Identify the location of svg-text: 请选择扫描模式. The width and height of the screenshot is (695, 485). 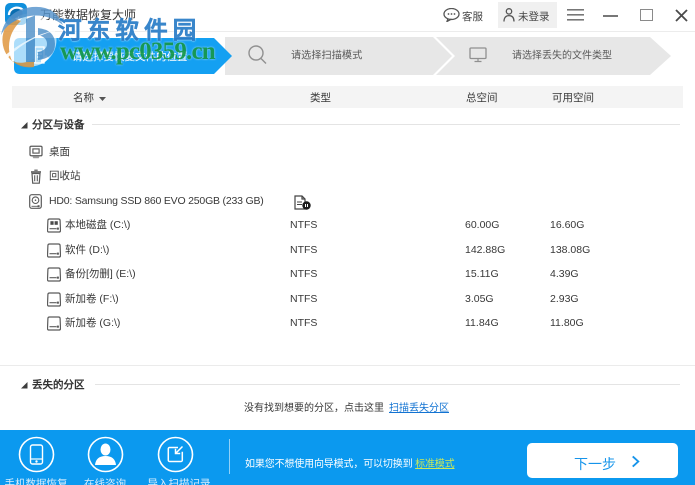
(326, 55).